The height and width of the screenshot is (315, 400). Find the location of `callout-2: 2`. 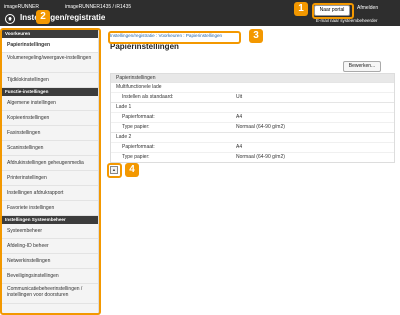

callout-2: 2 is located at coordinates (43, 17).